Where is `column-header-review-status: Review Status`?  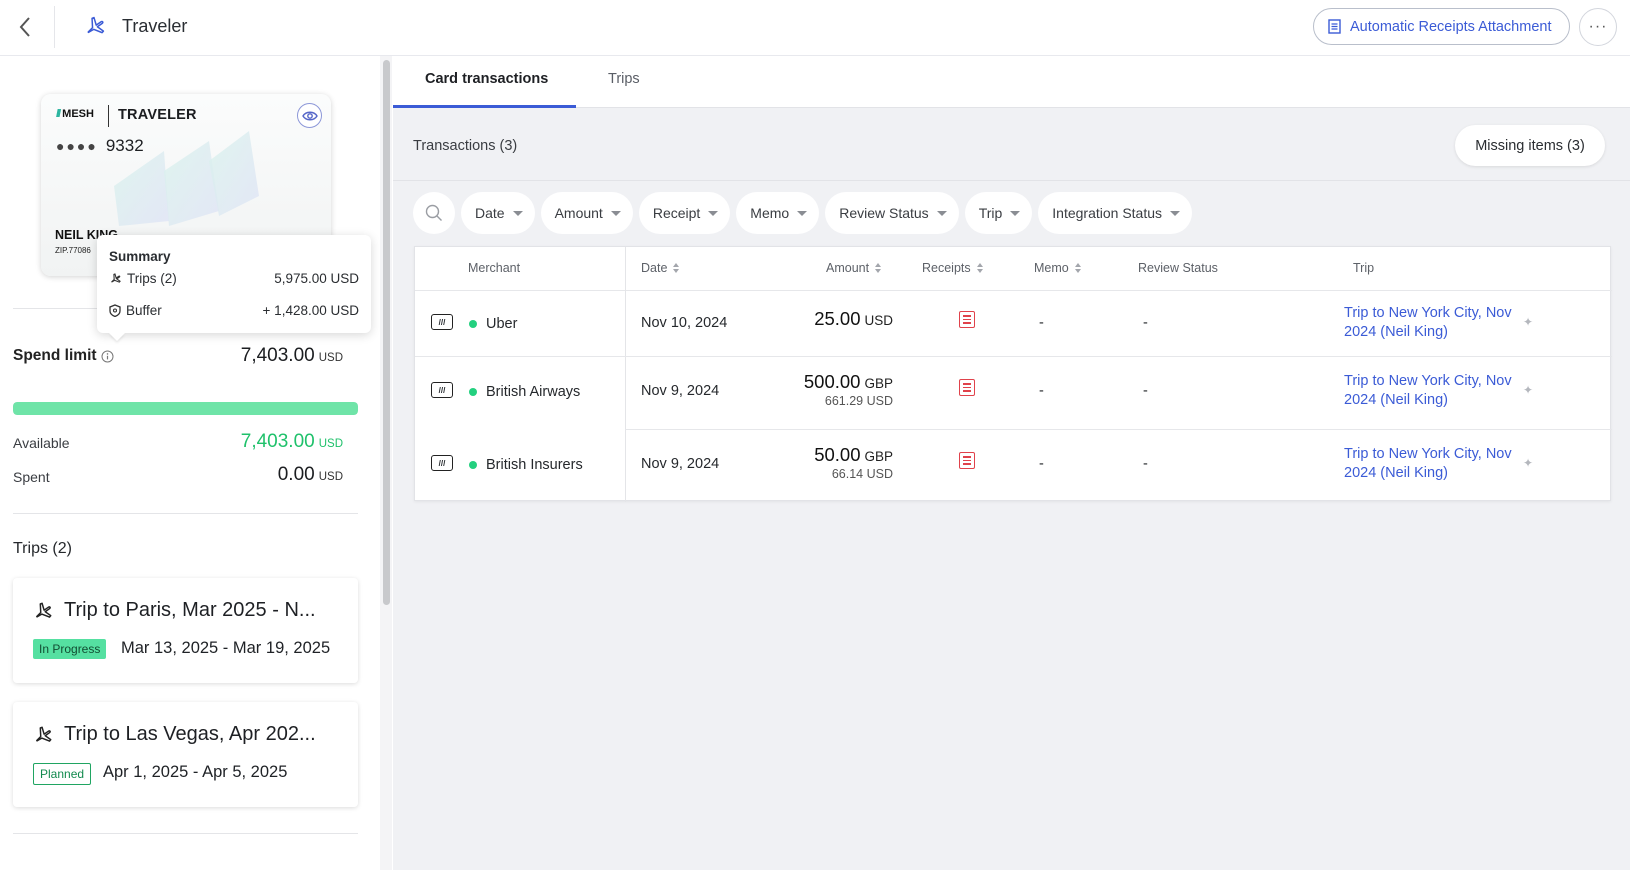
column-header-review-status: Review Status is located at coordinates (1178, 268).